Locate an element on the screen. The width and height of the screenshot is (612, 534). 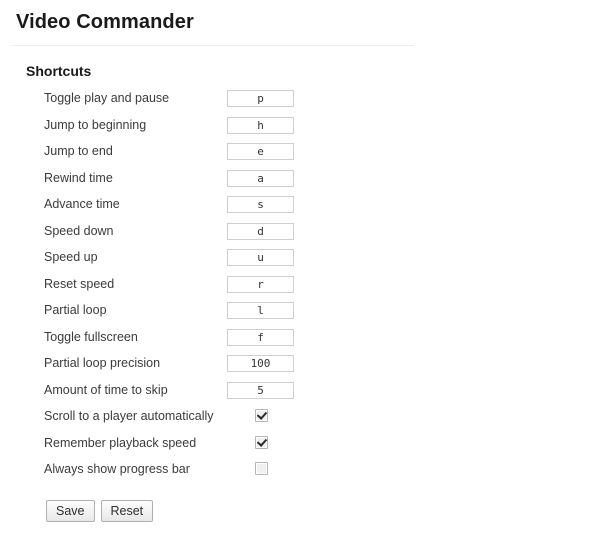
setting-label: Toggle fullscreen is located at coordinates (91, 336).